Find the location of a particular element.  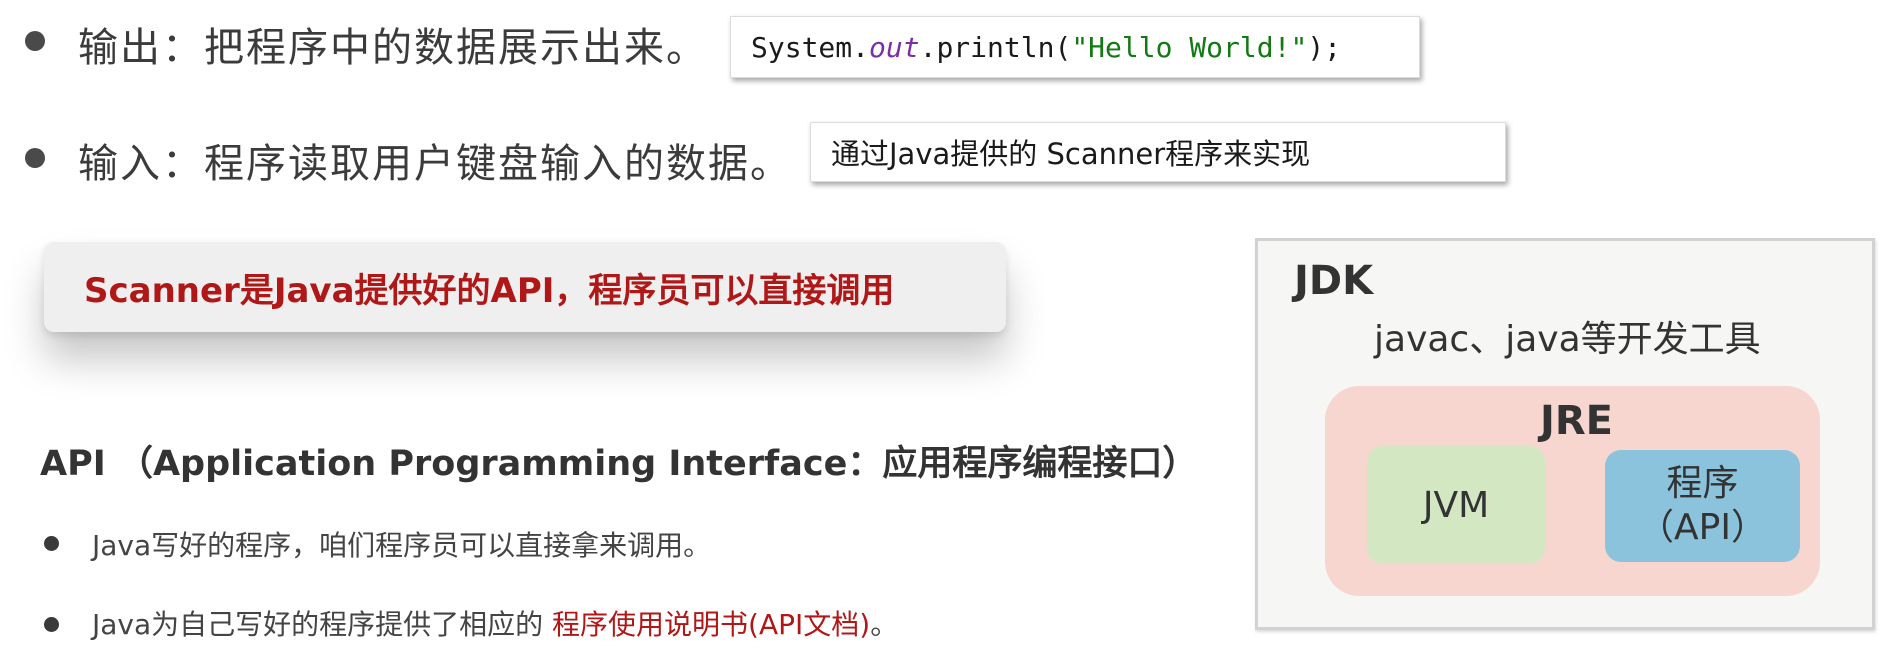

jre-label: JRE is located at coordinates (1577, 421).